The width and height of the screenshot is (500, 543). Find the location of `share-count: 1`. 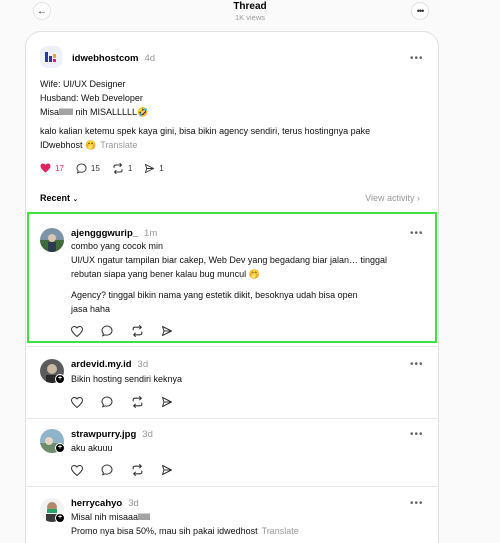

share-count: 1 is located at coordinates (161, 168).